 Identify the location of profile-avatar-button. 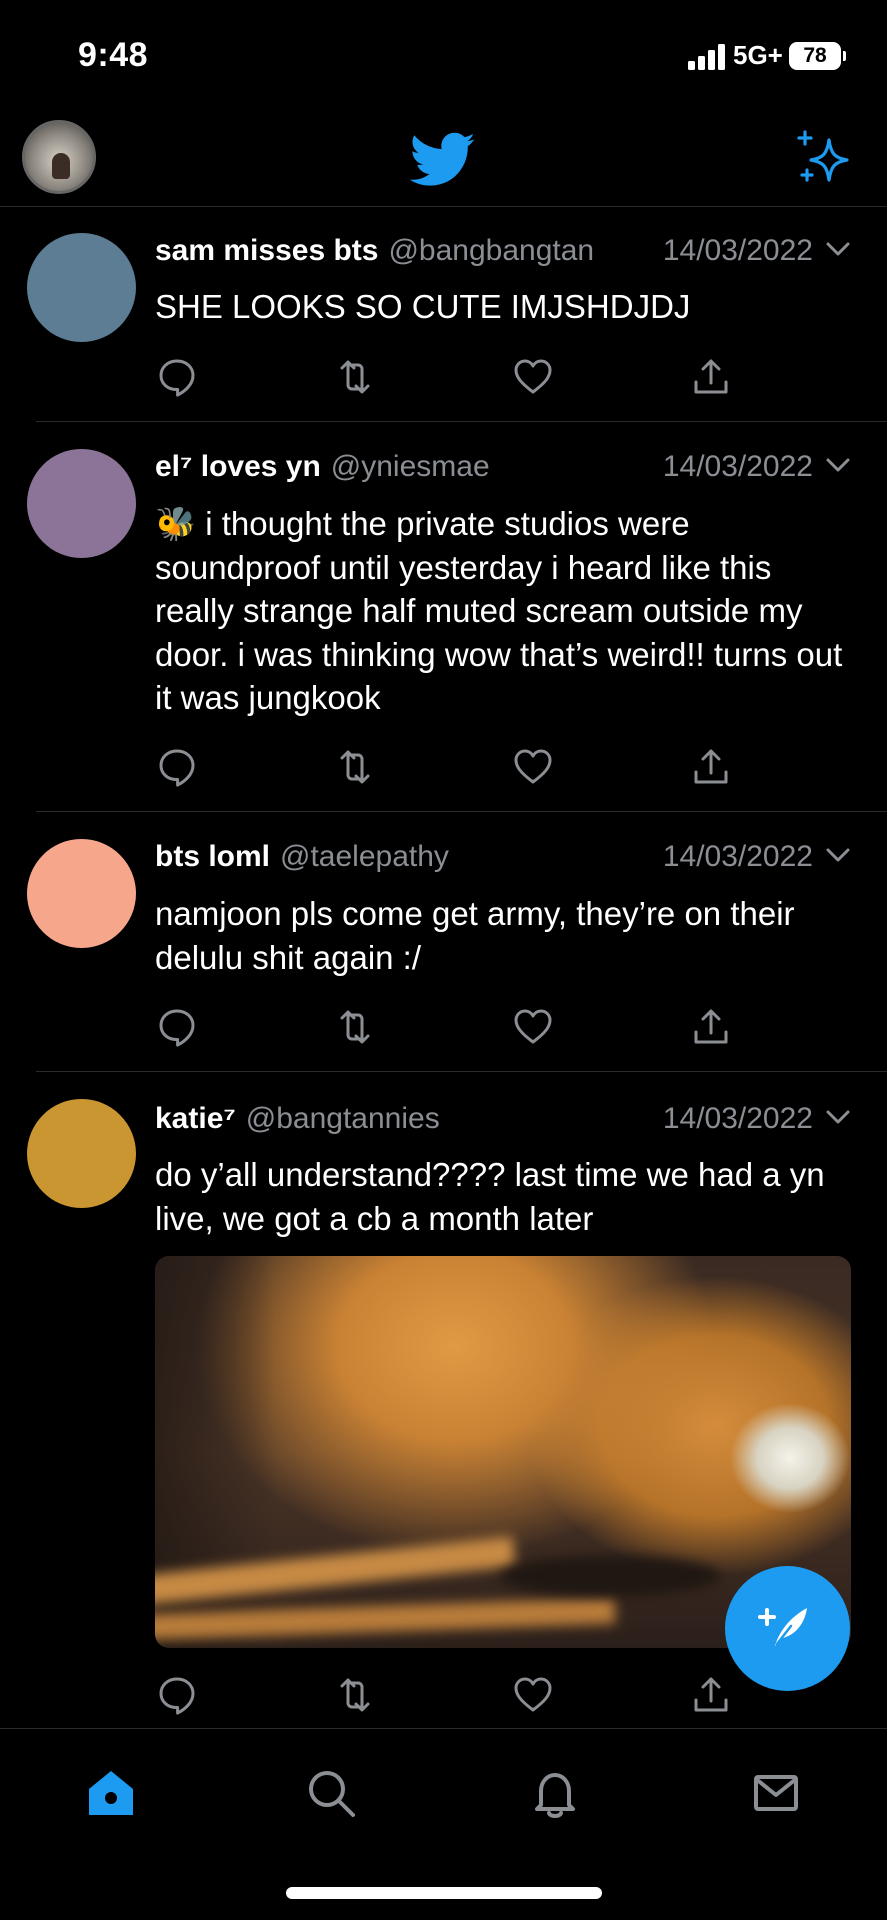
(59, 157).